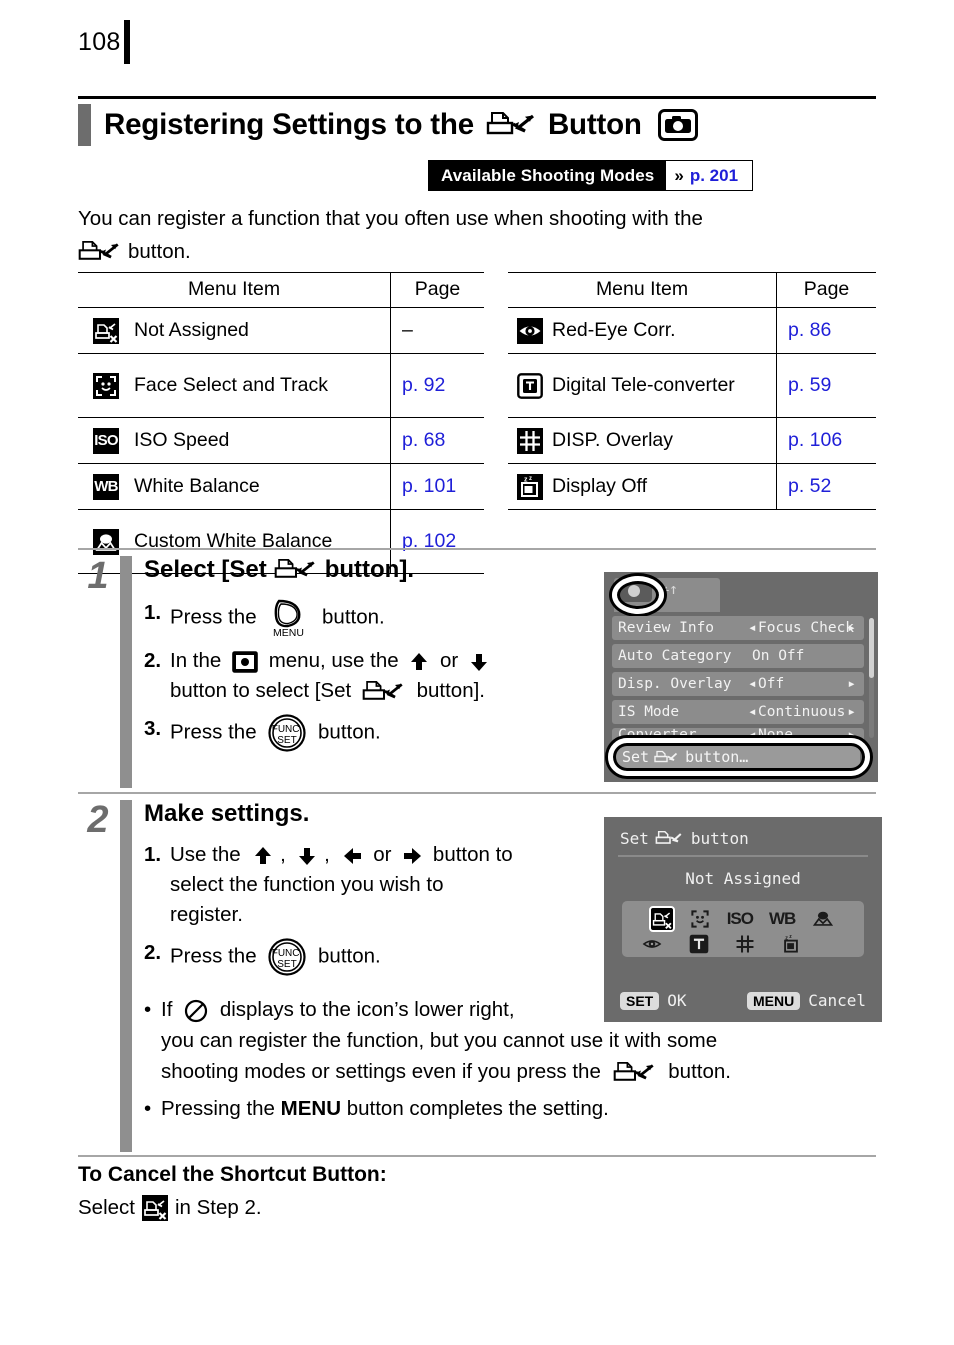 This screenshot has width=954, height=1345. I want to click on substep-text-b: button to, so click(472, 854).